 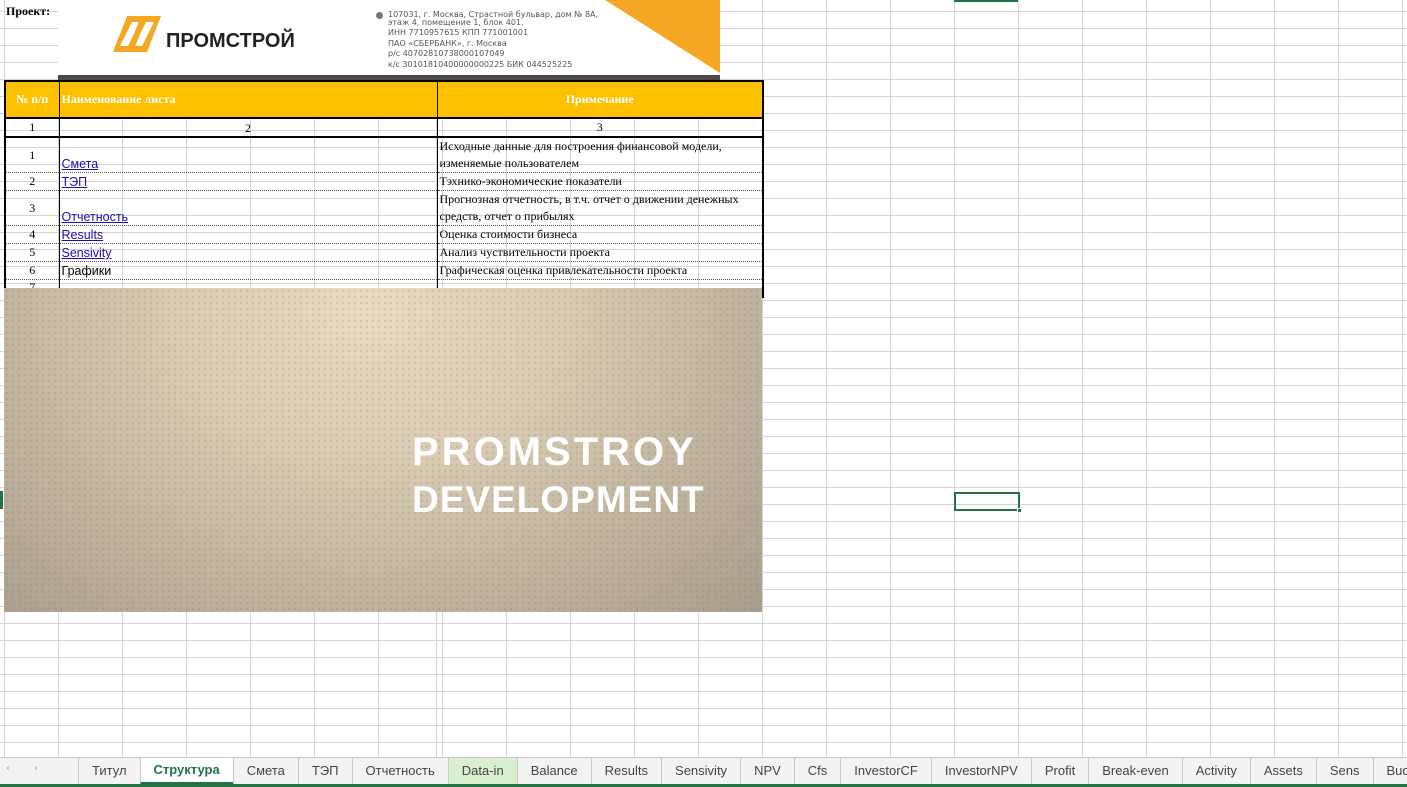 What do you see at coordinates (1282, 771) in the screenshot?
I see `sheet-tab: Assets` at bounding box center [1282, 771].